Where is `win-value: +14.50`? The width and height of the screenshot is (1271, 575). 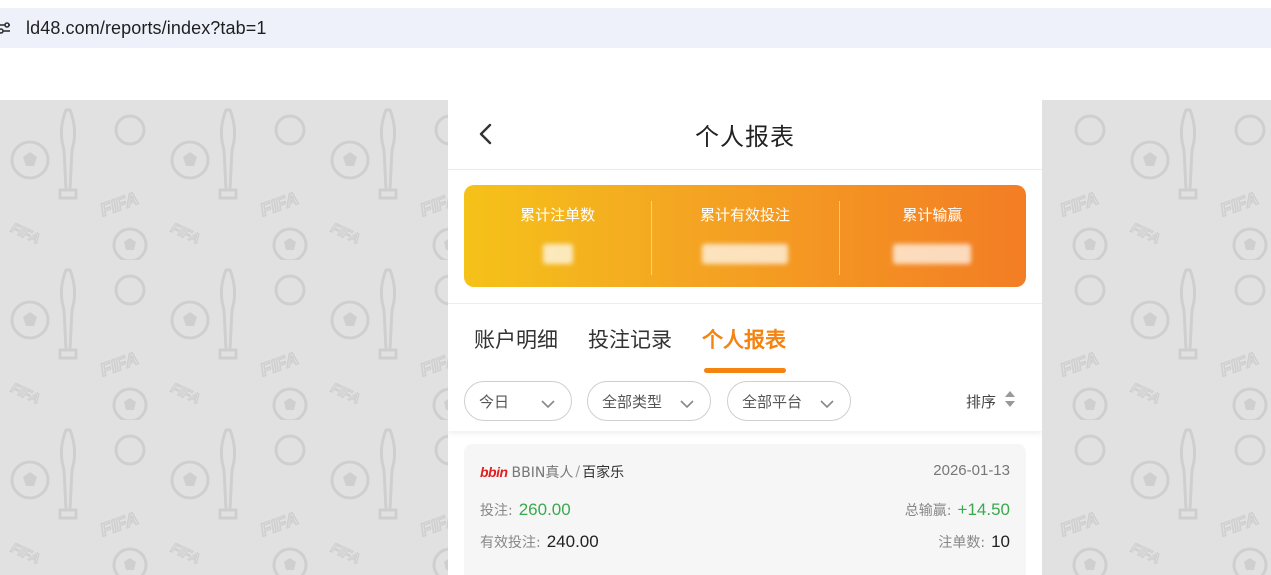
win-value: +14.50 is located at coordinates (983, 509).